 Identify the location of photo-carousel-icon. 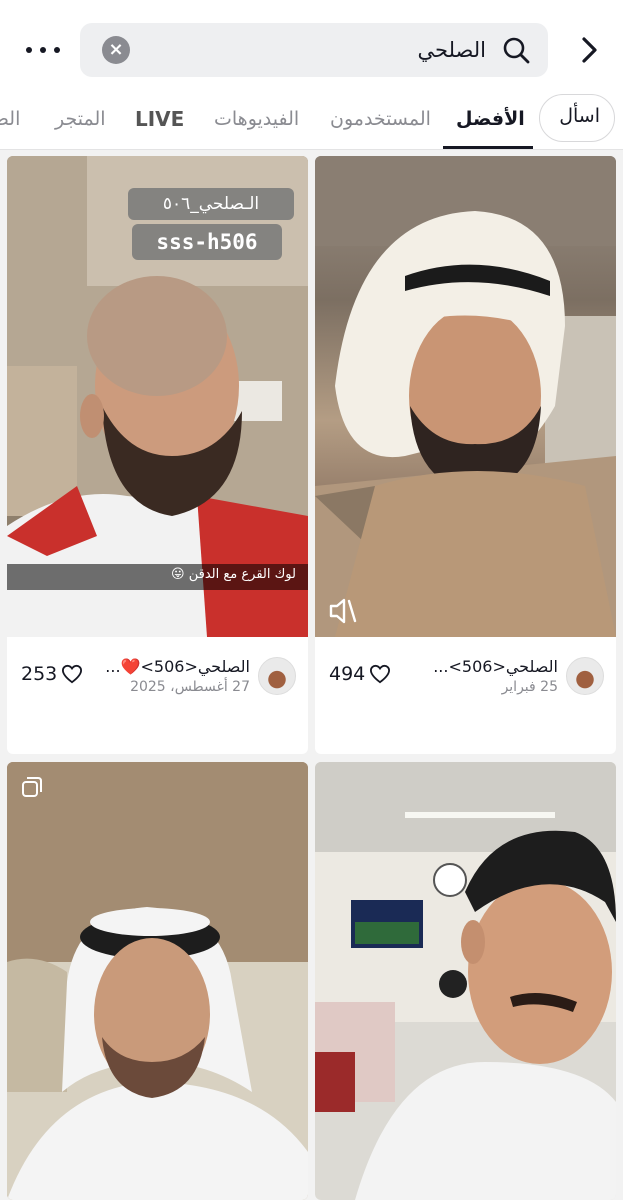
(32, 787).